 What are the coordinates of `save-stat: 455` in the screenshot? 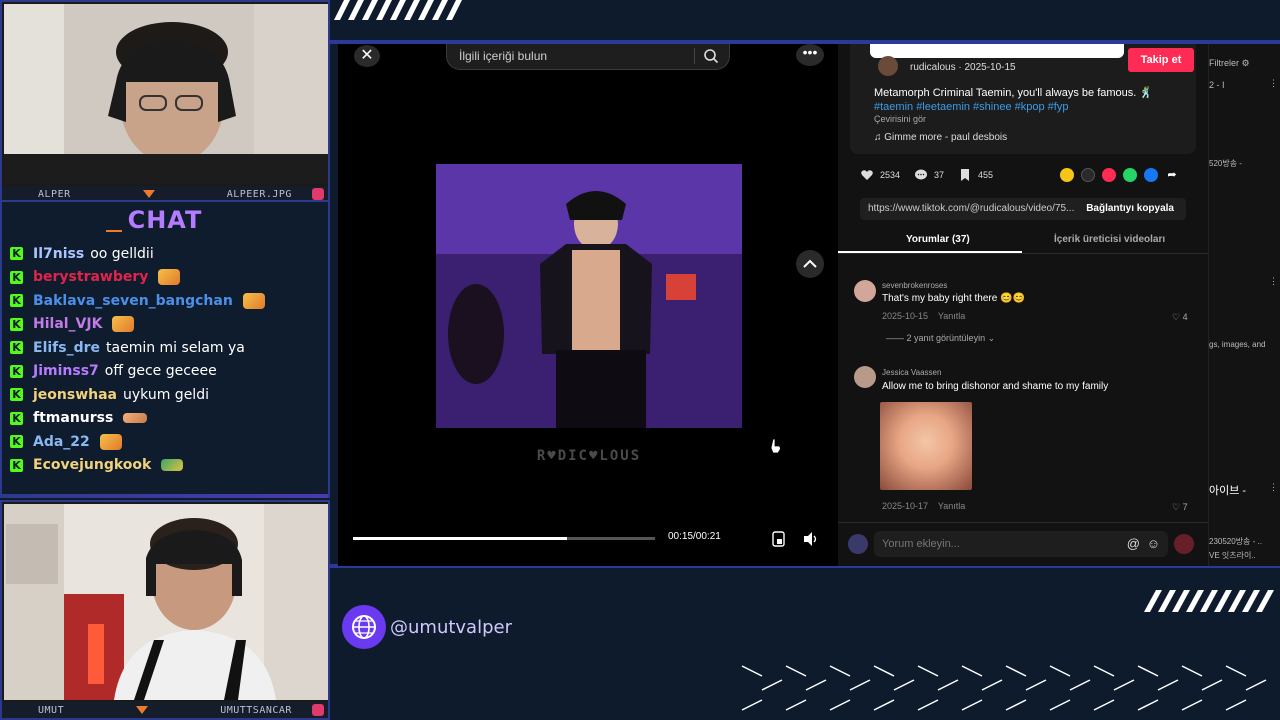 It's located at (975, 175).